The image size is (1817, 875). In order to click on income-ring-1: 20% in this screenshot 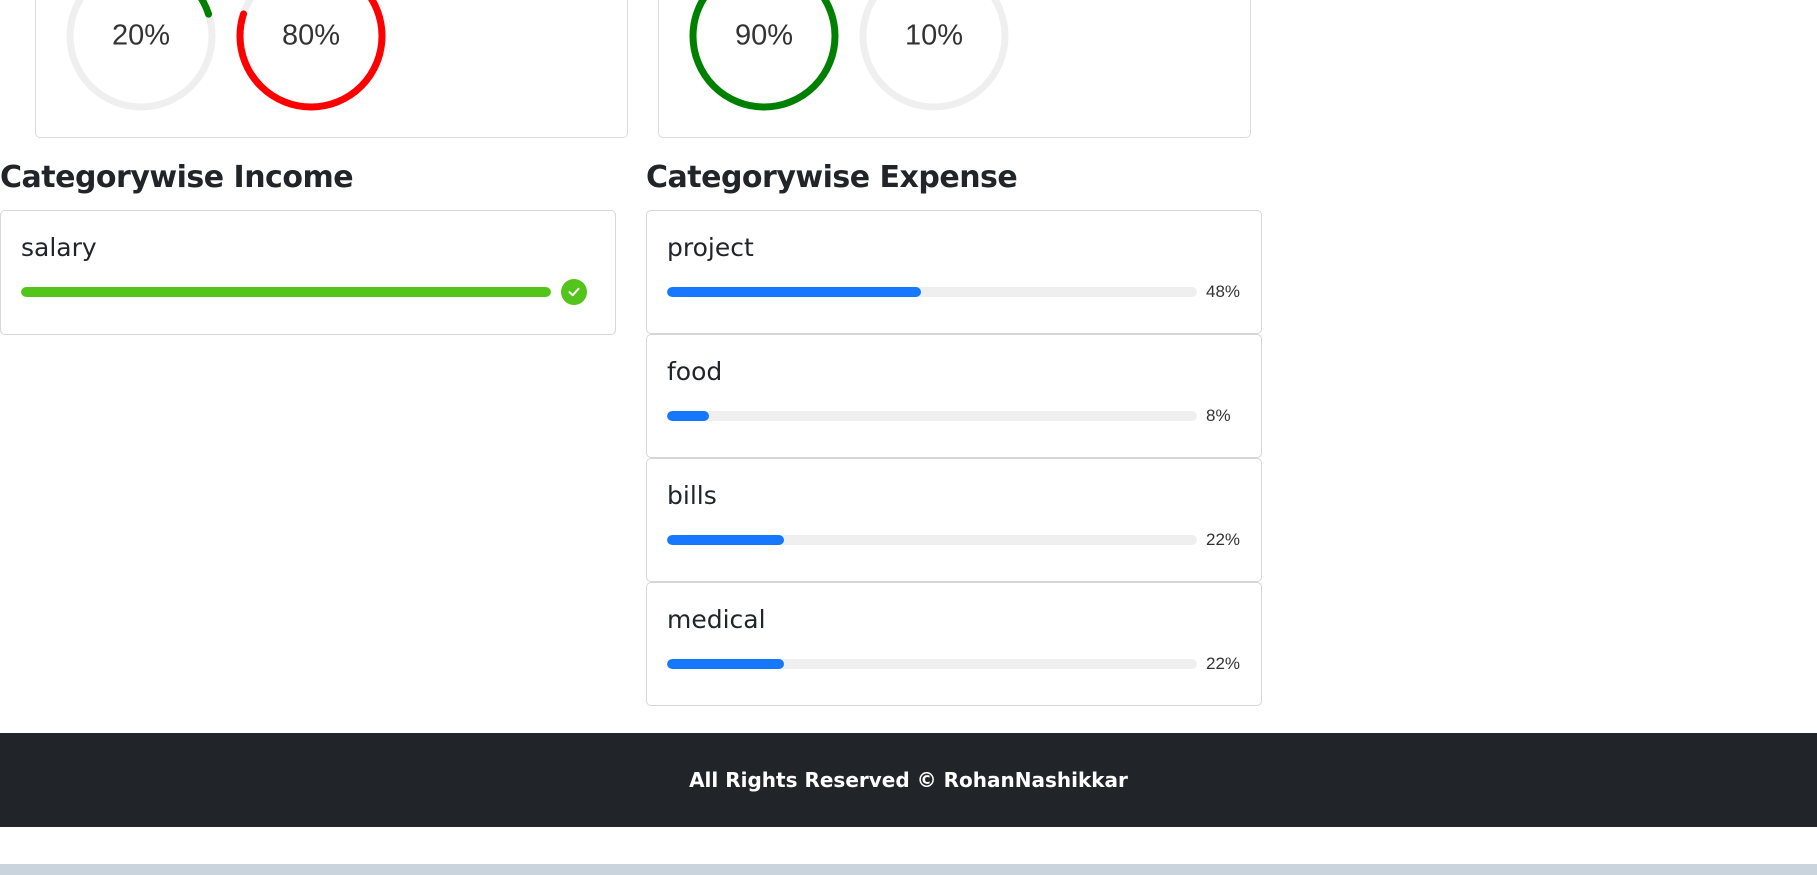, I will do `click(141, 55)`.